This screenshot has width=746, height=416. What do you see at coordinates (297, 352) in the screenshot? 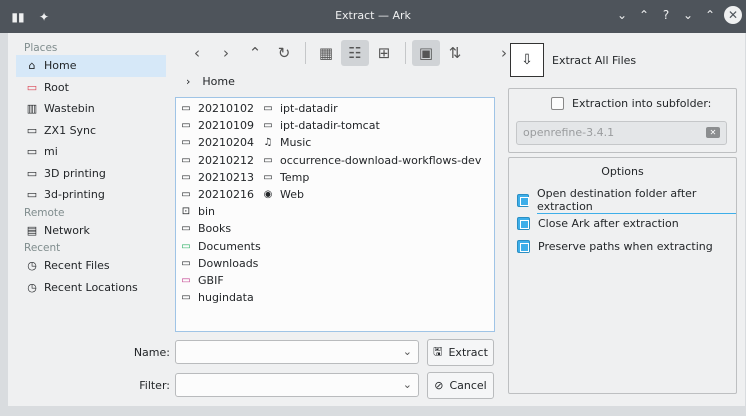
I see `name-combo: ⌄` at bounding box center [297, 352].